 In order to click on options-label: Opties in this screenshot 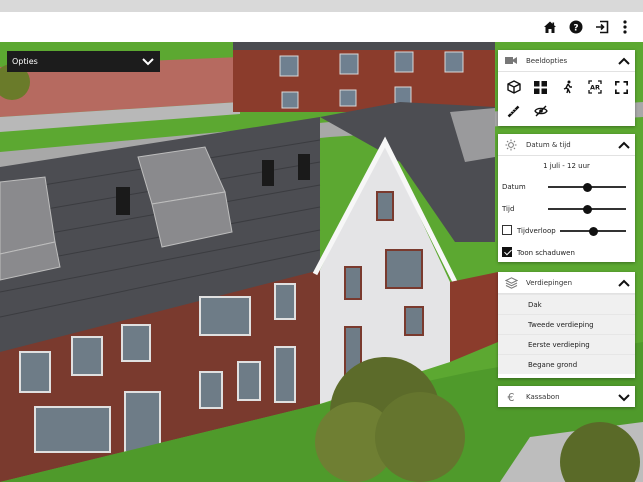, I will do `click(25, 61)`.